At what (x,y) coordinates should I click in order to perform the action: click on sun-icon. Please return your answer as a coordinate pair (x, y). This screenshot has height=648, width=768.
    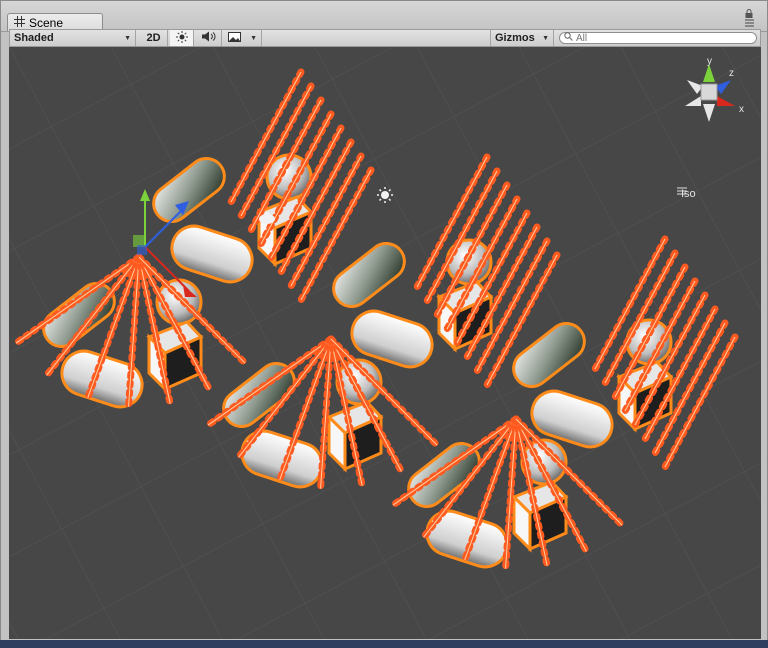
    Looking at the image, I should click on (181, 38).